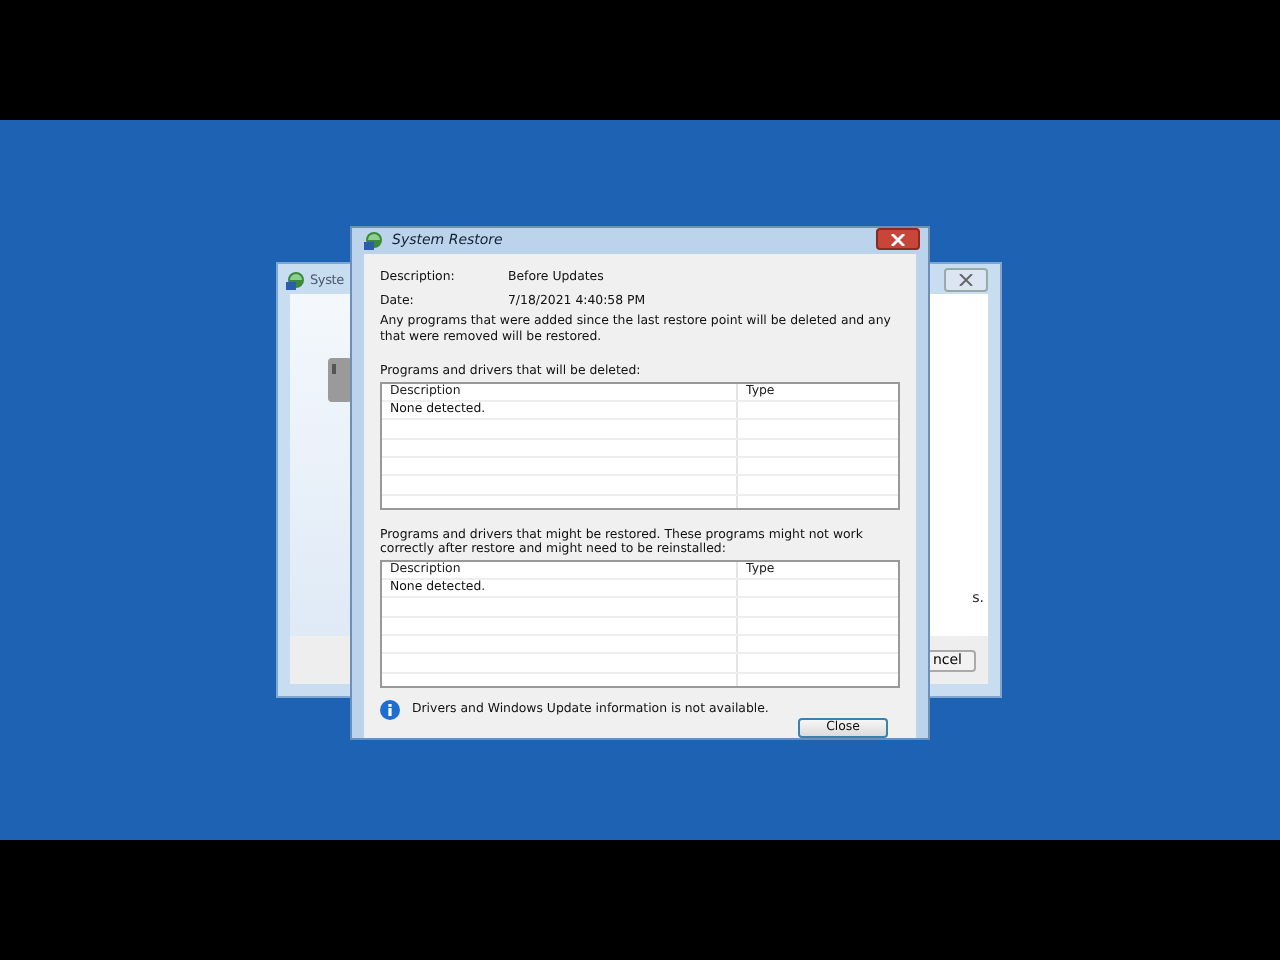 The image size is (1280, 960). What do you see at coordinates (340, 380) in the screenshot?
I see `drive-icon` at bounding box center [340, 380].